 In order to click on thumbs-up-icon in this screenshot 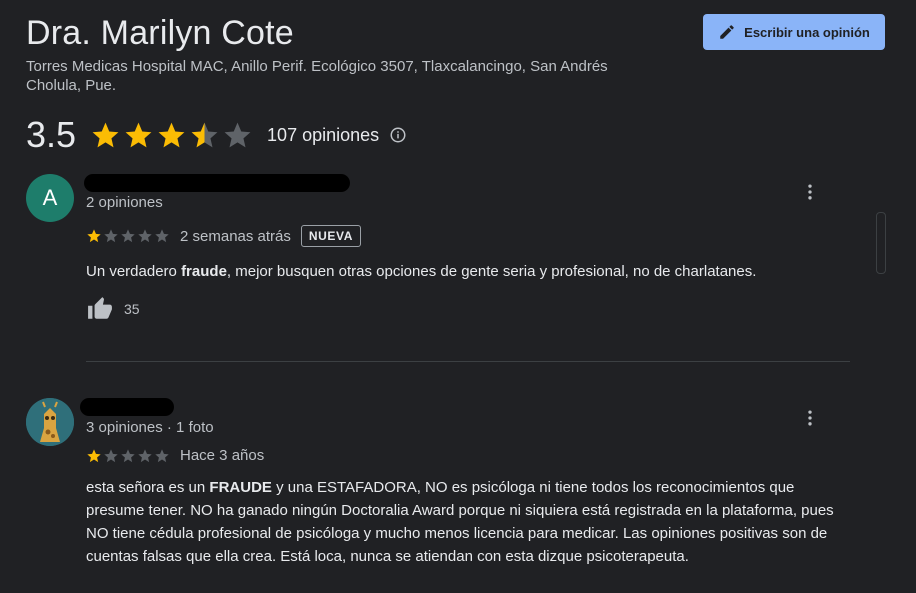, I will do `click(100, 308)`.